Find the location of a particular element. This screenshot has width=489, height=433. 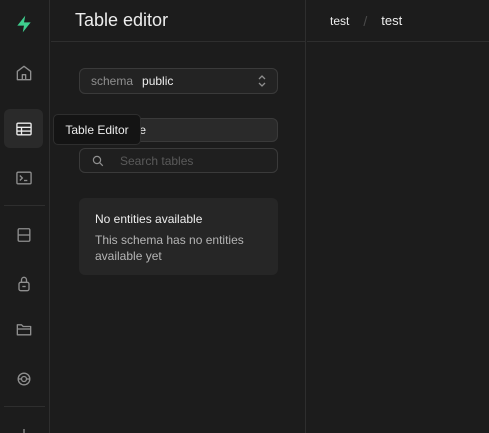

tooltip: Table Editor is located at coordinates (97, 129).